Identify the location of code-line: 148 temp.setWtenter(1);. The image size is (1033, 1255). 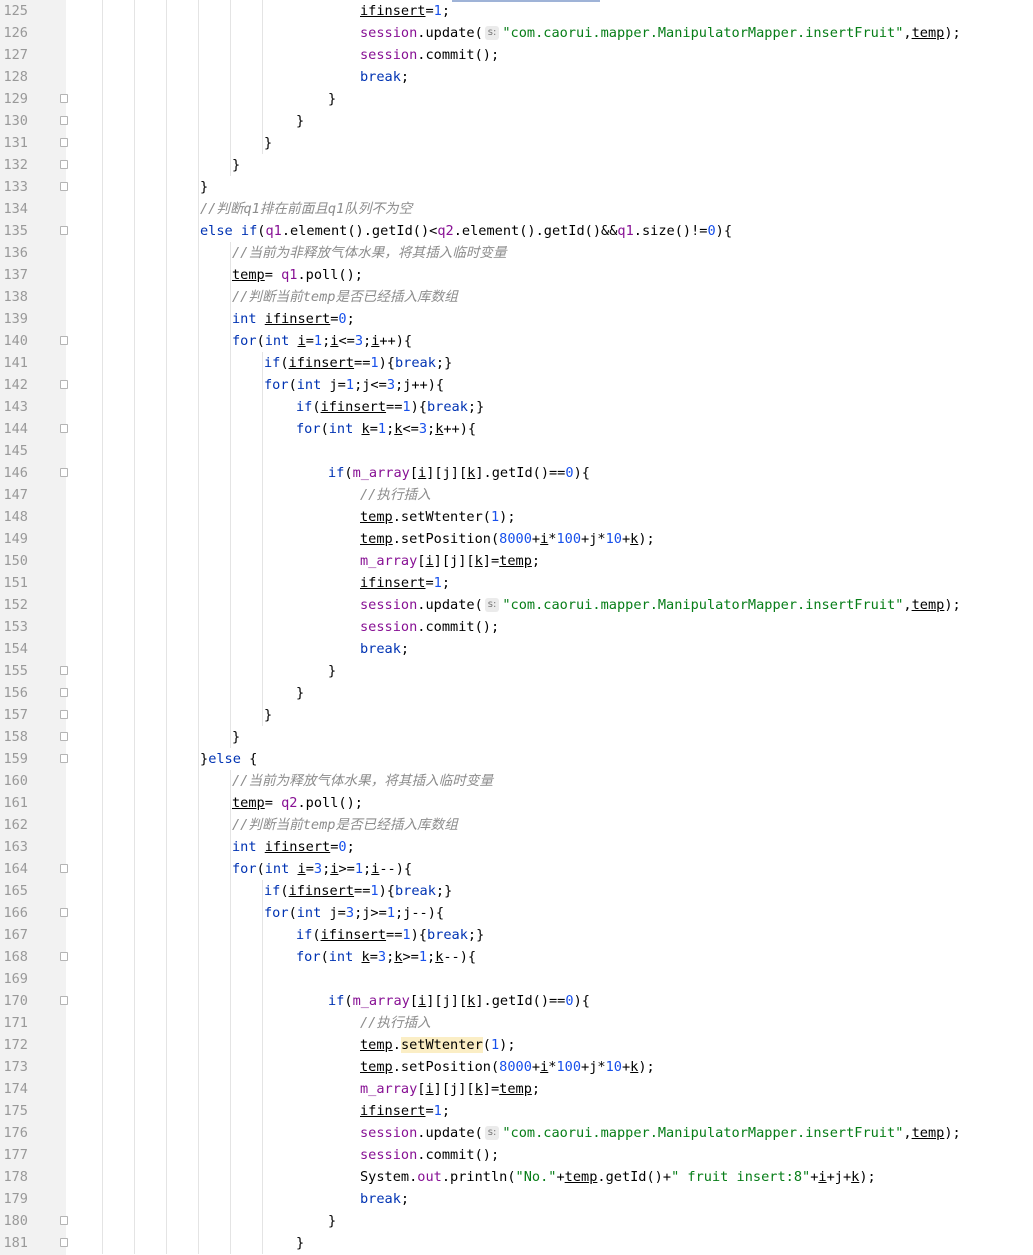
(516, 517).